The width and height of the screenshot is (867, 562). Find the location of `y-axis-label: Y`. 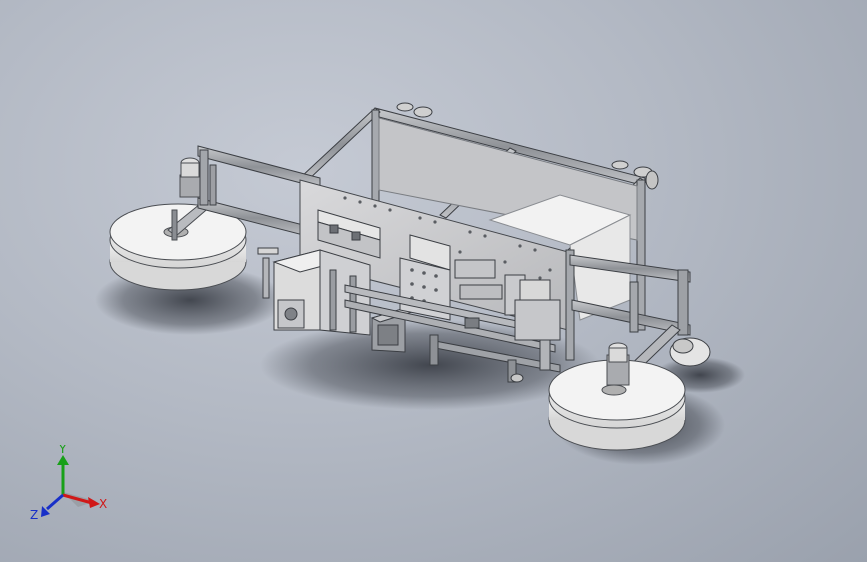

y-axis-label: Y is located at coordinates (62, 450).